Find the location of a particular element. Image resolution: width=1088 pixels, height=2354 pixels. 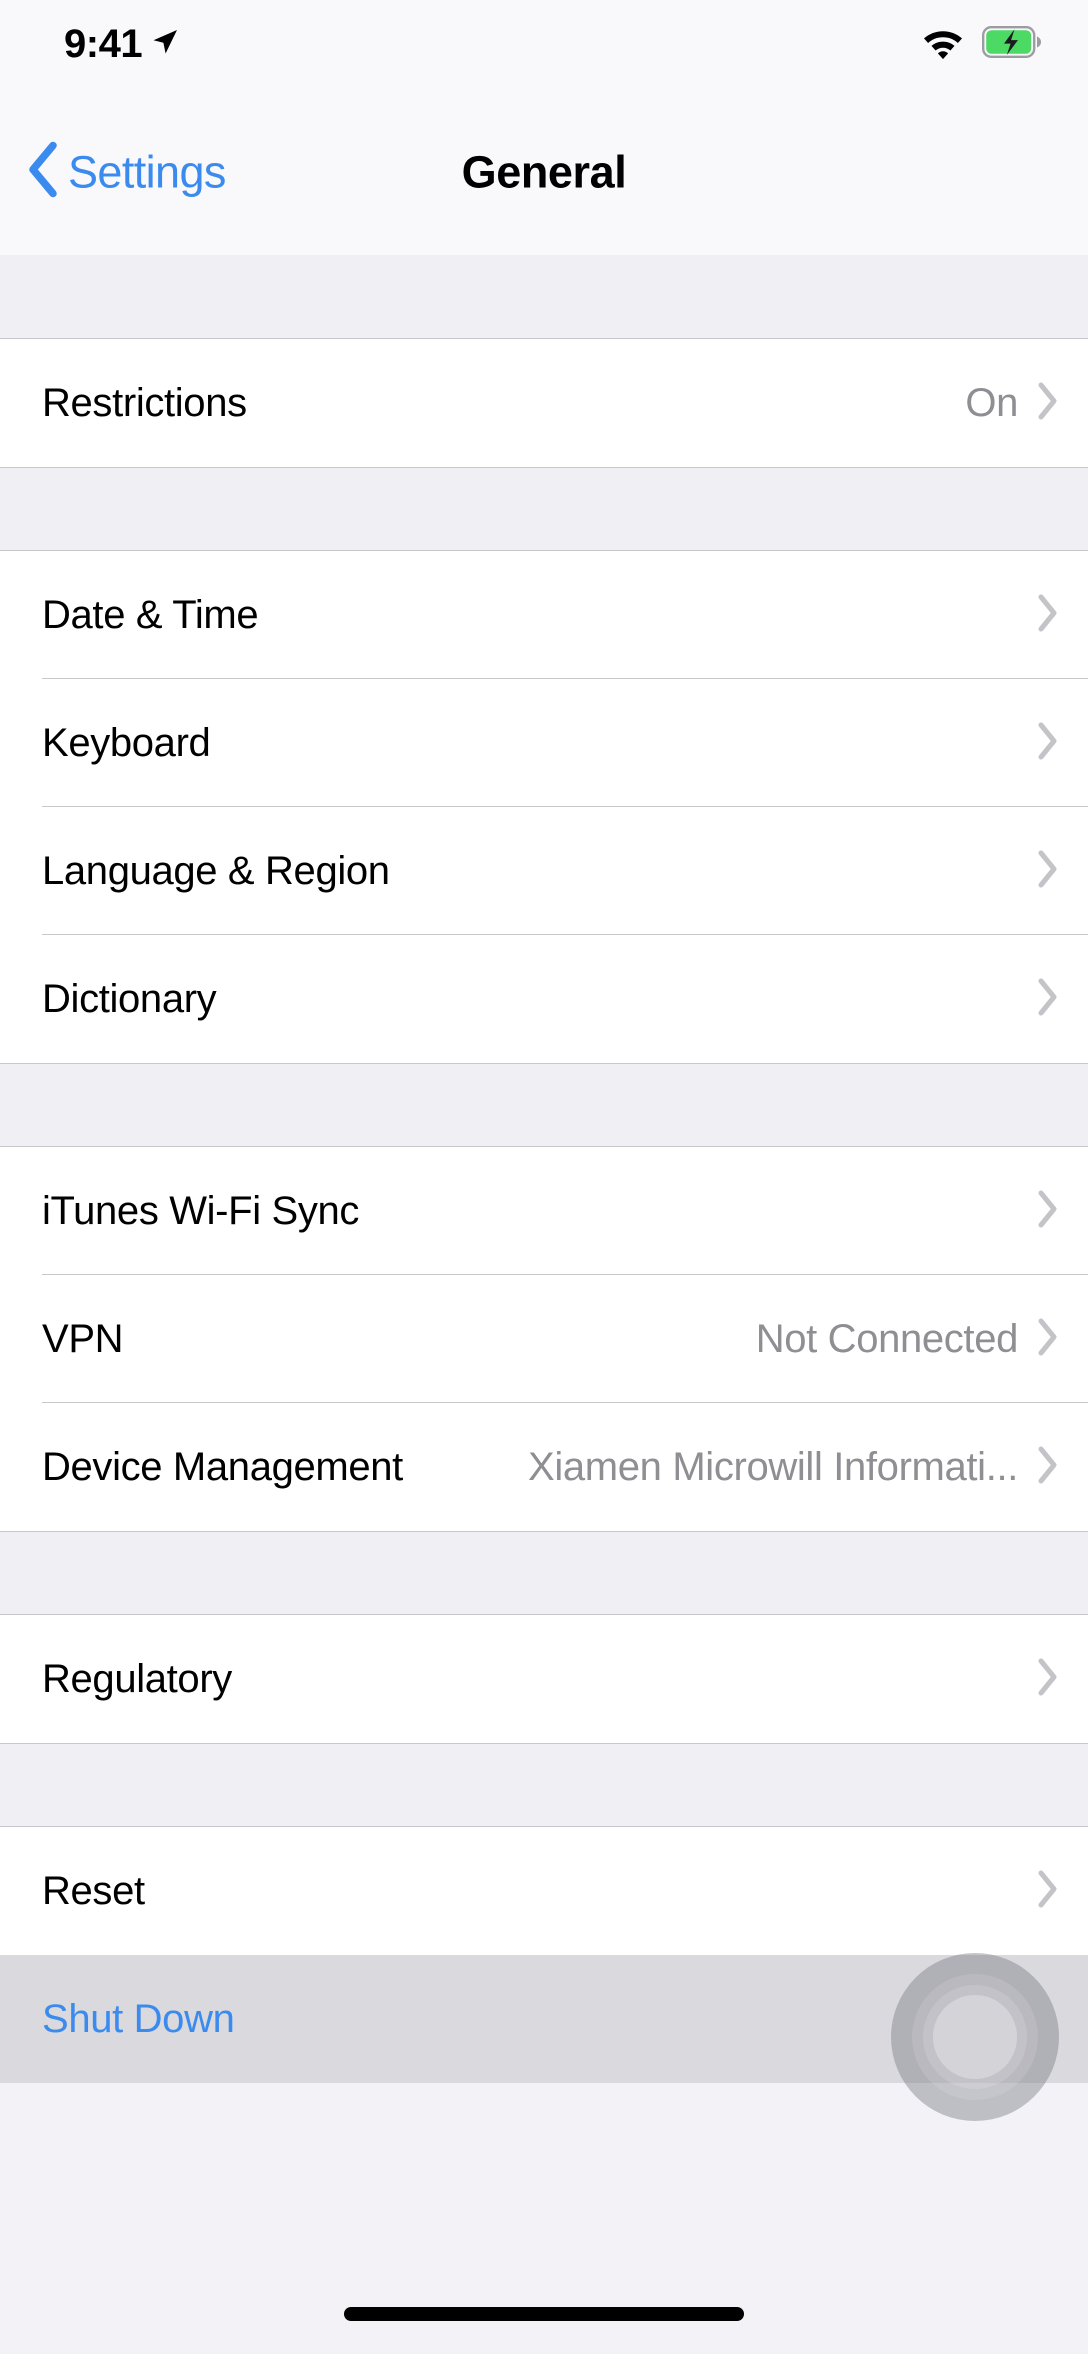

row-label: VPN is located at coordinates (83, 1339).